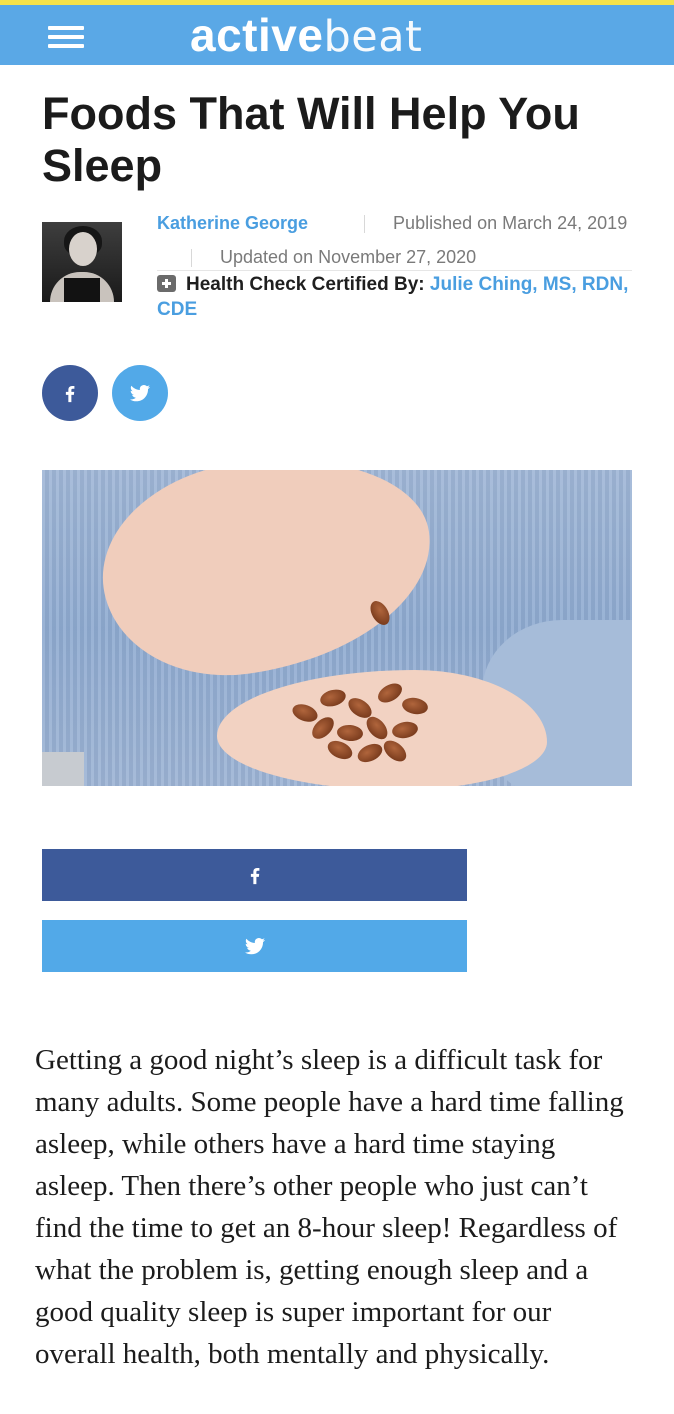  Describe the element at coordinates (373, 37) in the screenshot. I see `logo-beat-text: beat` at that location.